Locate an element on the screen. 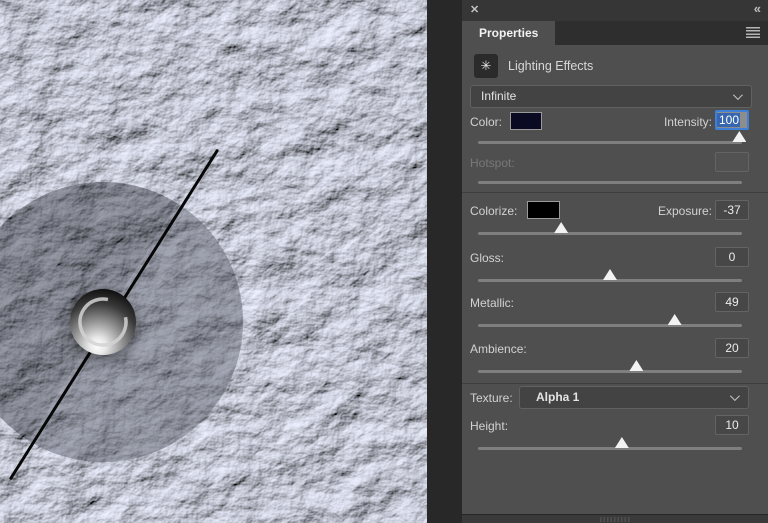 The height and width of the screenshot is (523, 768). ambience-slider is located at coordinates (610, 366).